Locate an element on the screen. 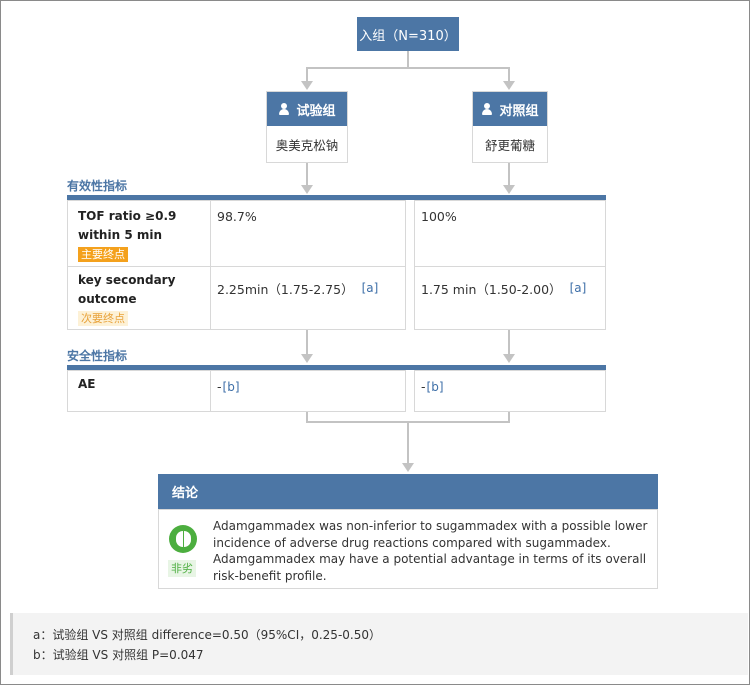  efficacy-section-title: 有效性指标 is located at coordinates (97, 186).